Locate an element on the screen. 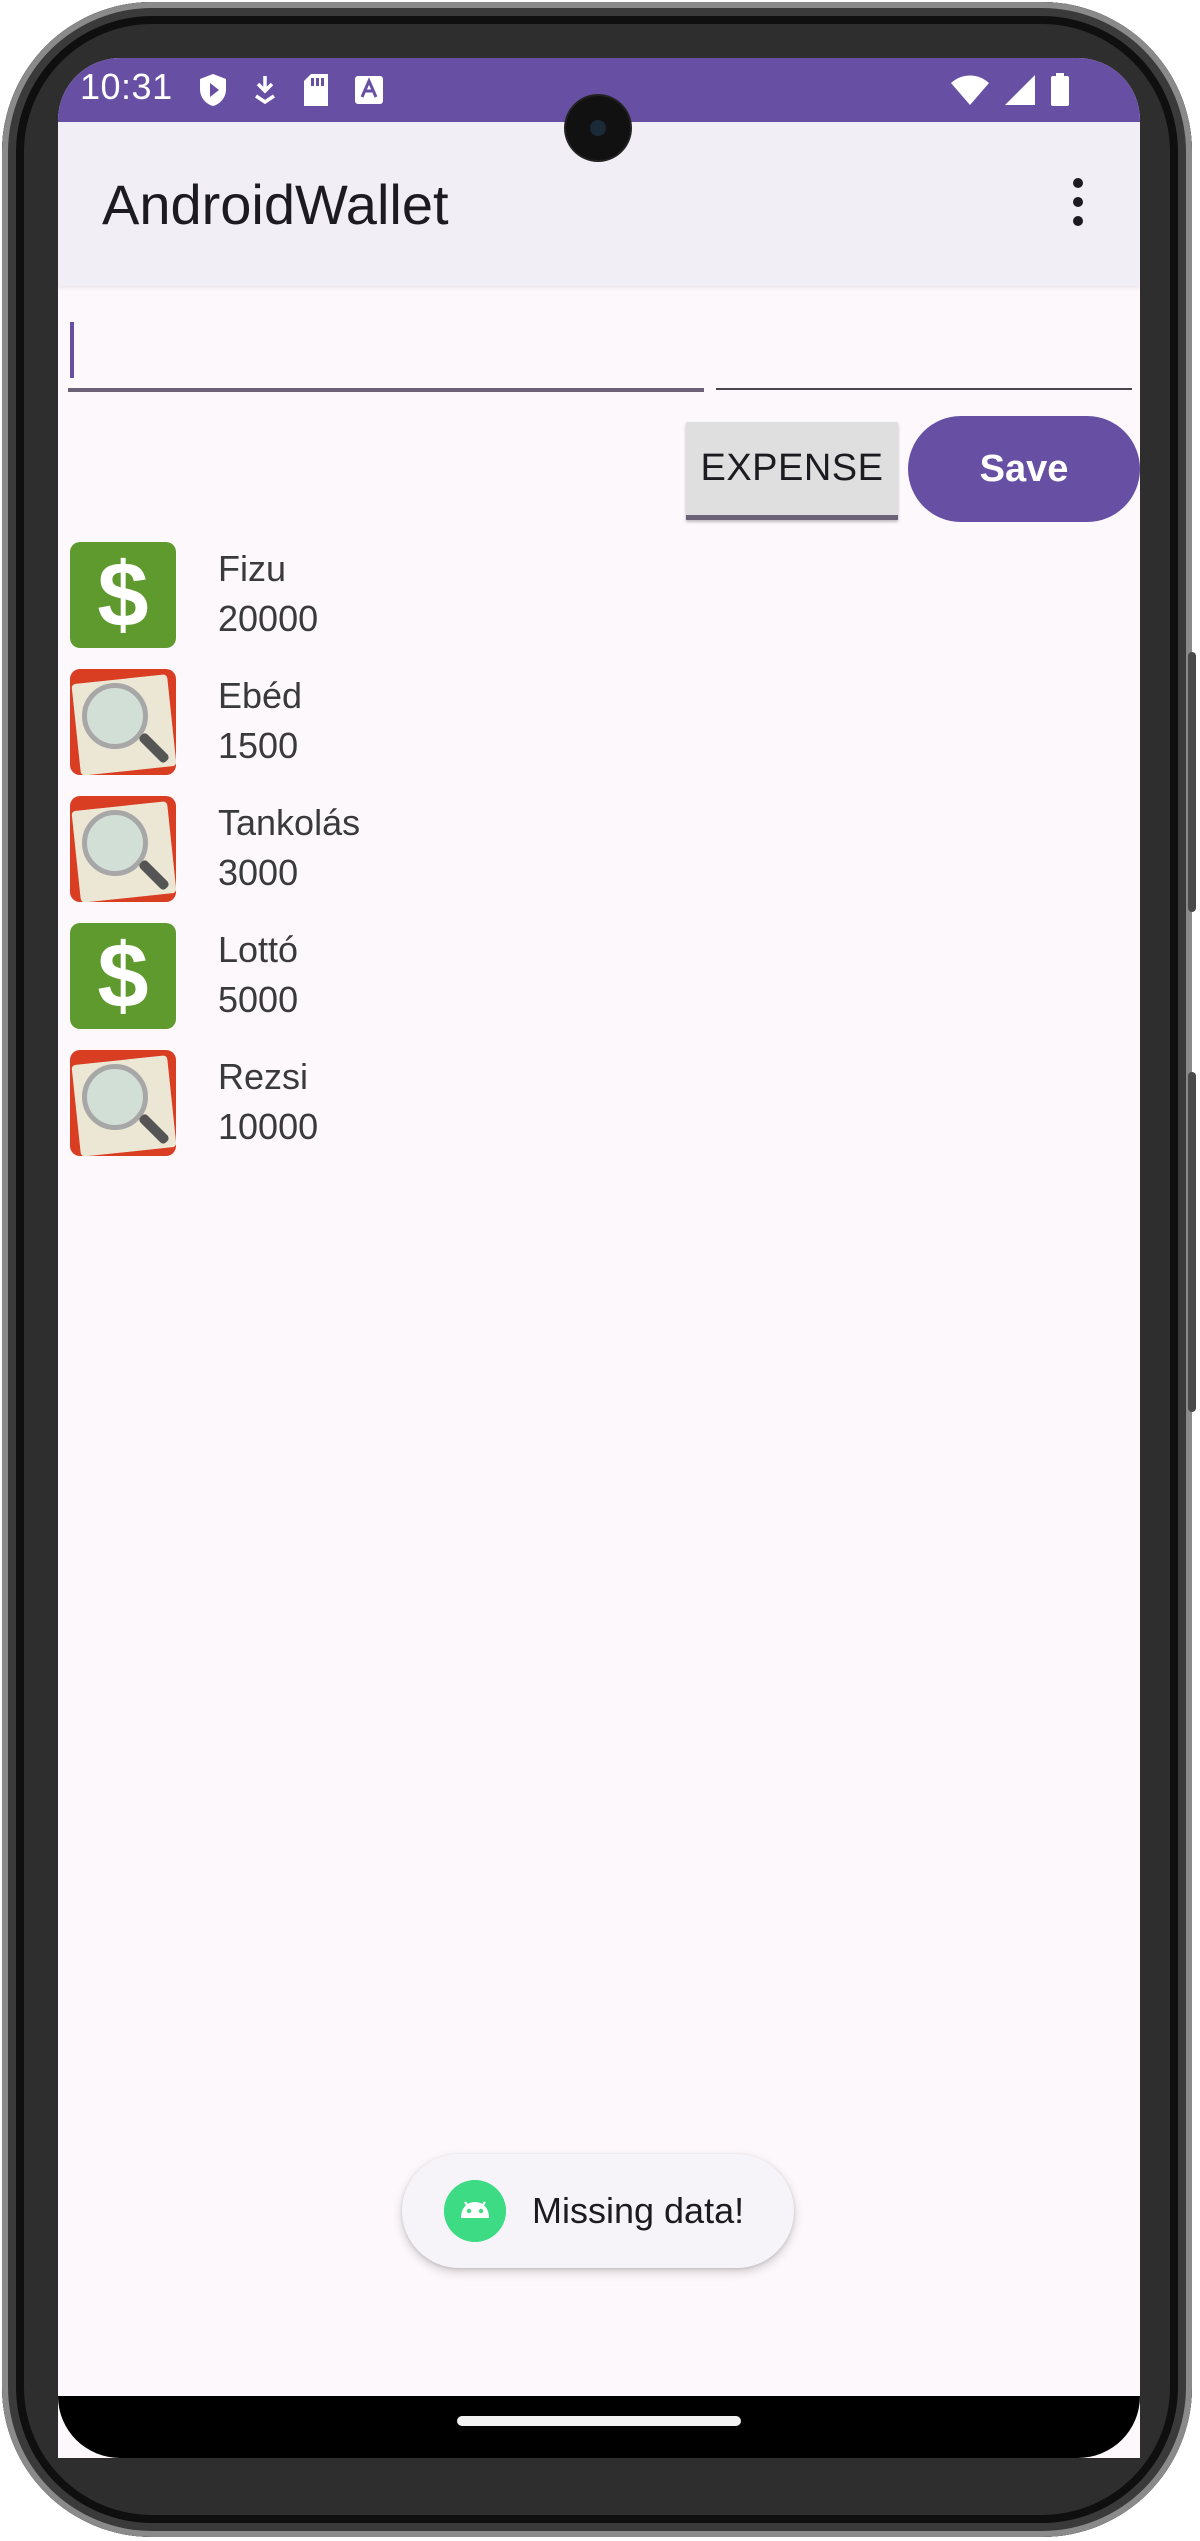  sd-card-icon is located at coordinates (316, 90).